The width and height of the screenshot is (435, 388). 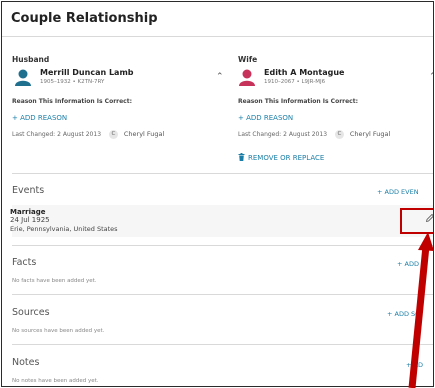 I want to click on wife-reason-label: Reason This Information Is Correct:, so click(x=298, y=101).